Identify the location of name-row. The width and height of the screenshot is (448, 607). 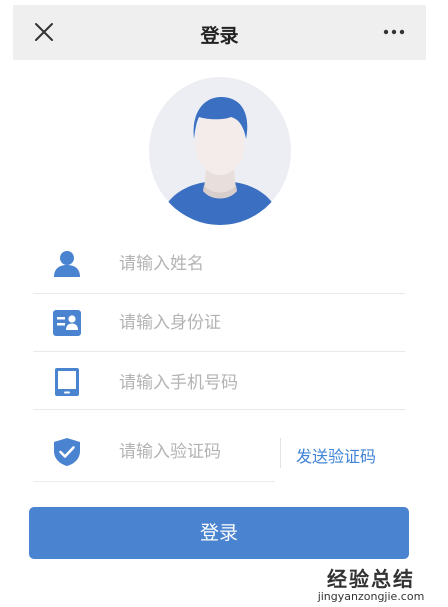
(219, 265).